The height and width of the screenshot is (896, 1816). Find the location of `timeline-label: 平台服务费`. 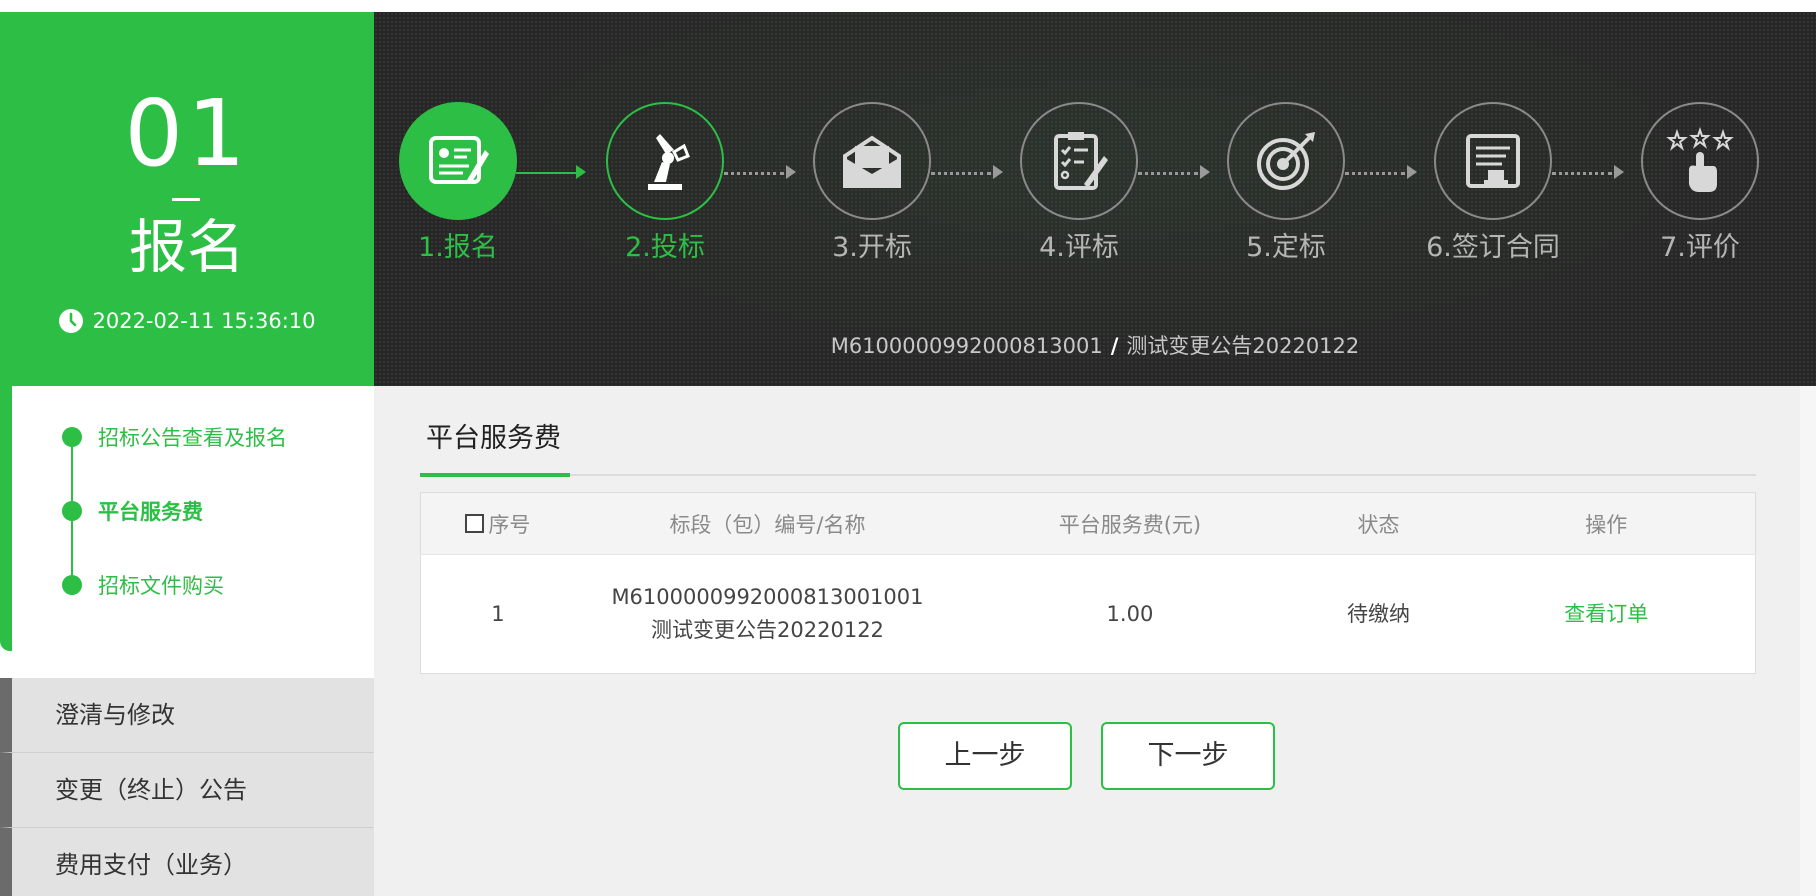

timeline-label: 平台服务费 is located at coordinates (150, 512).